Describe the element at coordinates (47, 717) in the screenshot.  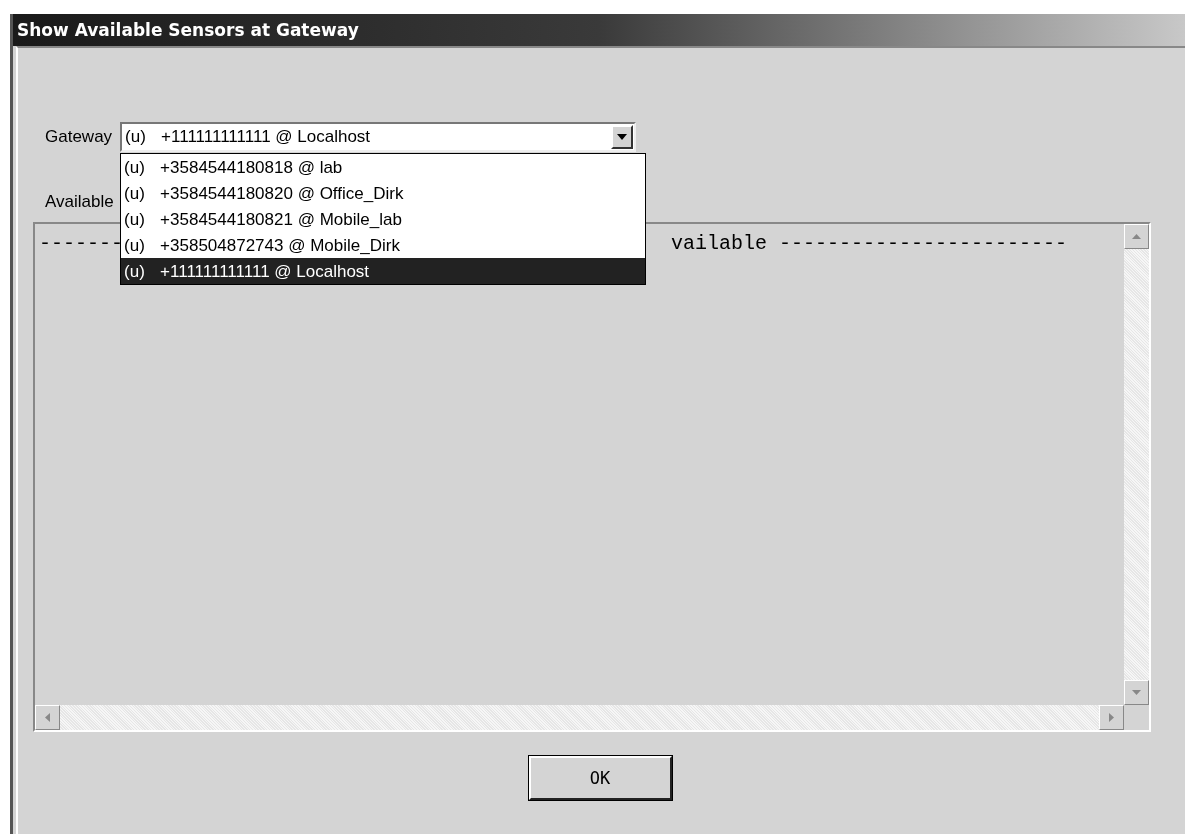
I see `scroll-left-icon` at that location.